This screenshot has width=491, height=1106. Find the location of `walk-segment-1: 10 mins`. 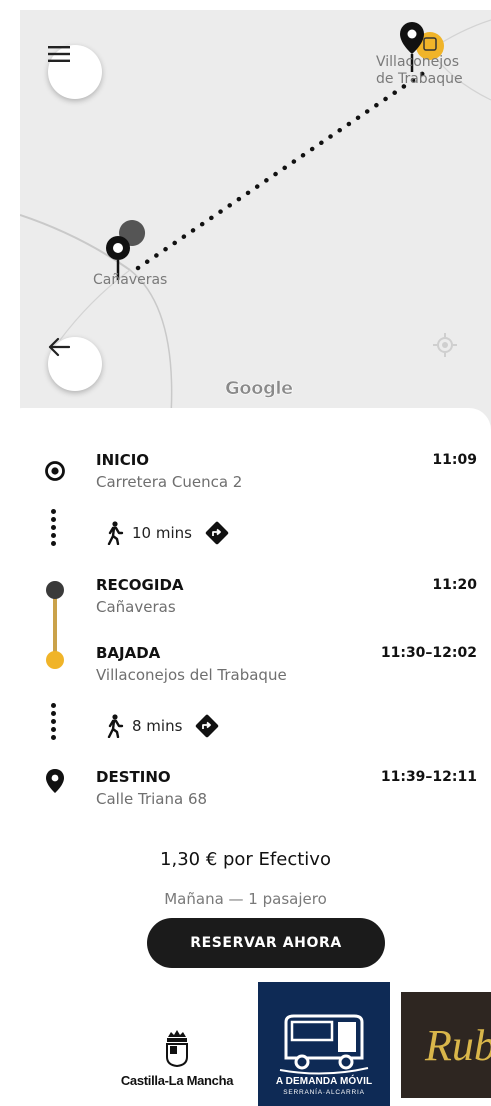

walk-segment-1: 10 mins is located at coordinates (167, 533).